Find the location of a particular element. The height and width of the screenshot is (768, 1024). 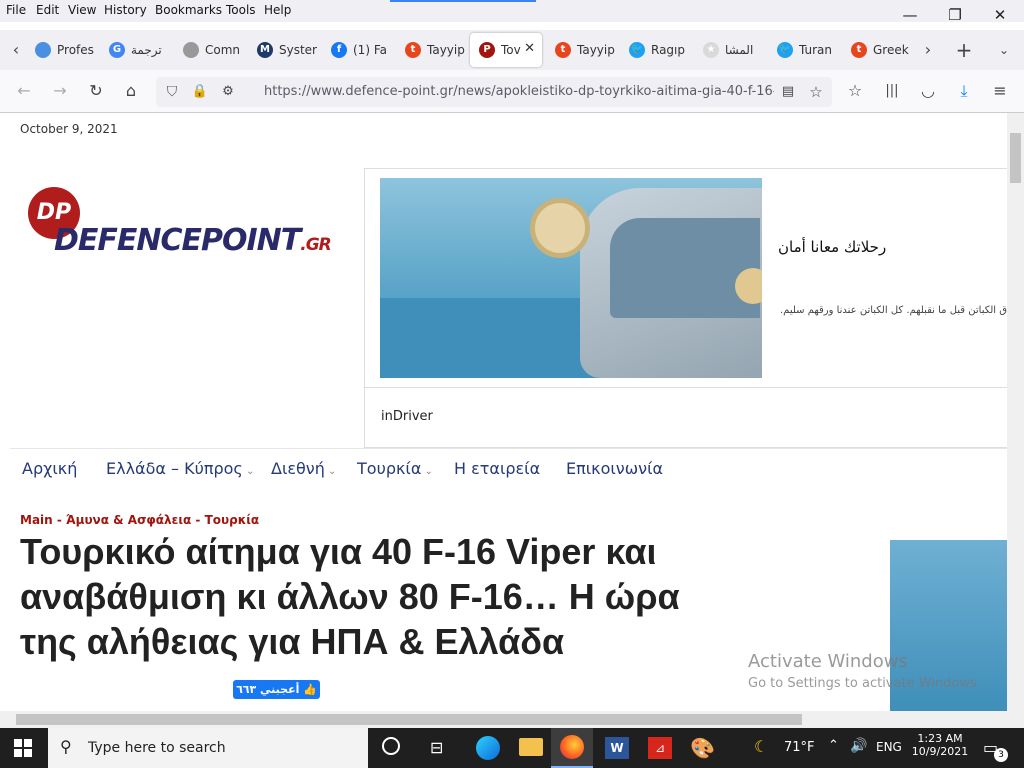

nav-home: Αρχική is located at coordinates (49, 468).